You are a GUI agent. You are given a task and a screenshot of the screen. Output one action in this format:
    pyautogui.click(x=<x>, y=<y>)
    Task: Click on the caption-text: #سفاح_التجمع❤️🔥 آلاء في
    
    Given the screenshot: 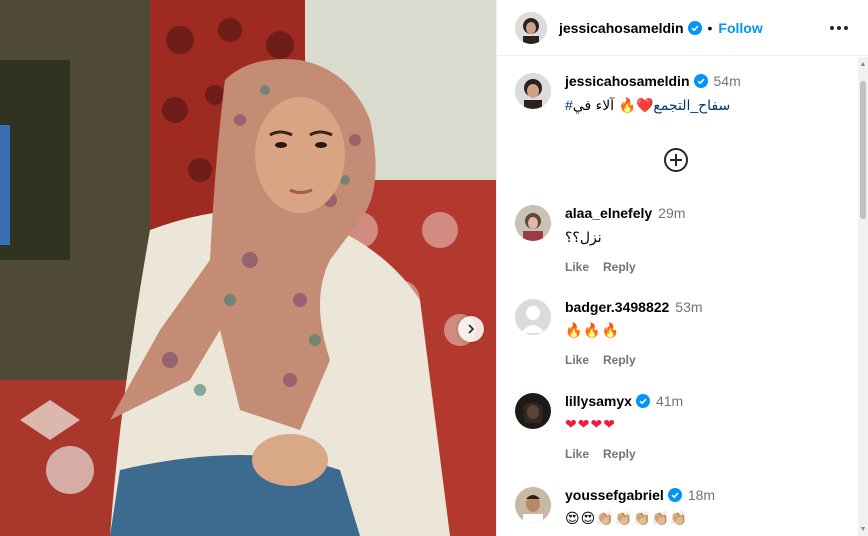 What is the action you would take?
    pyautogui.click(x=653, y=105)
    